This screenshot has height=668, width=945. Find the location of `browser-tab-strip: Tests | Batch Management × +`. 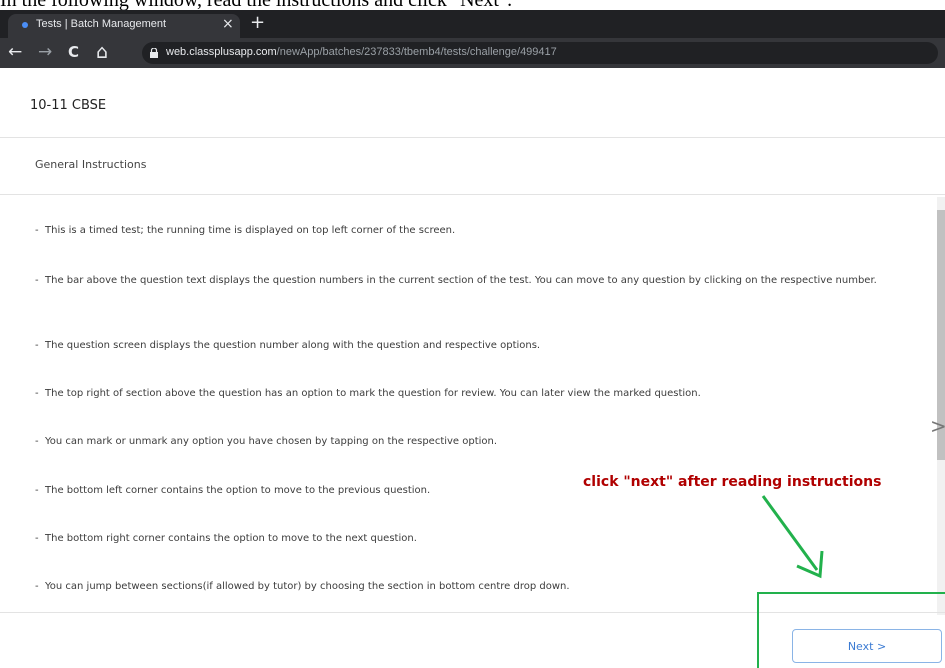

browser-tab-strip: Tests | Batch Management × + is located at coordinates (472, 24).